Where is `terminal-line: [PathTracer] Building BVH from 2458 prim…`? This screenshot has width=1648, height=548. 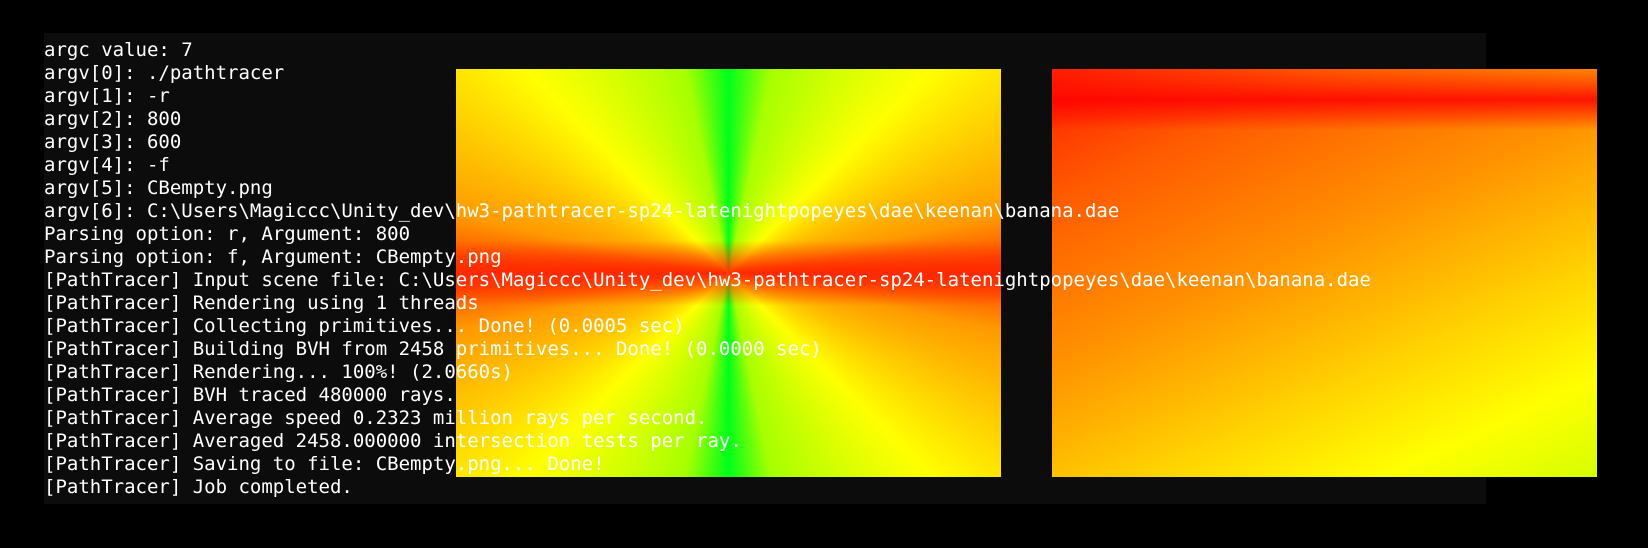
terminal-line: [PathTracer] Building BVH from 2458 prim… is located at coordinates (433, 349).